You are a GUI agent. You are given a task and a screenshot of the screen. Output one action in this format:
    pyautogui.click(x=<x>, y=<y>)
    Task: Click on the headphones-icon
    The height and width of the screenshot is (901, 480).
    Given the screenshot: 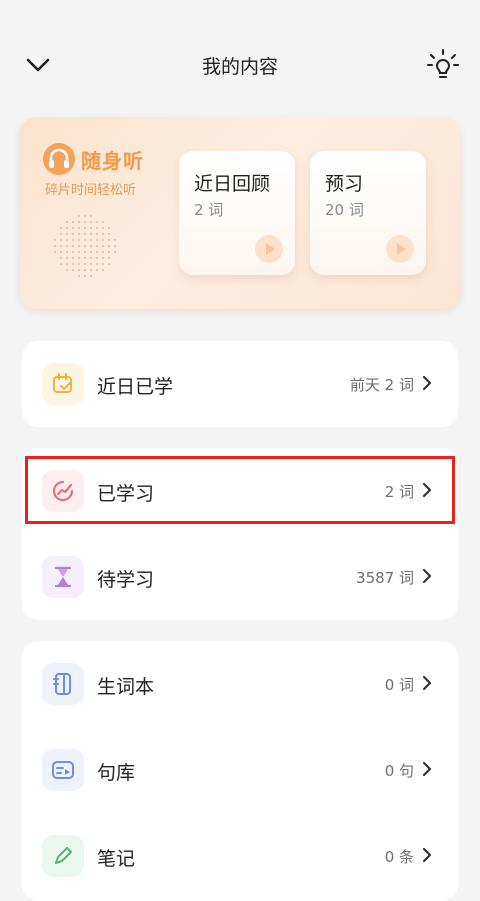 What is the action you would take?
    pyautogui.click(x=59, y=159)
    